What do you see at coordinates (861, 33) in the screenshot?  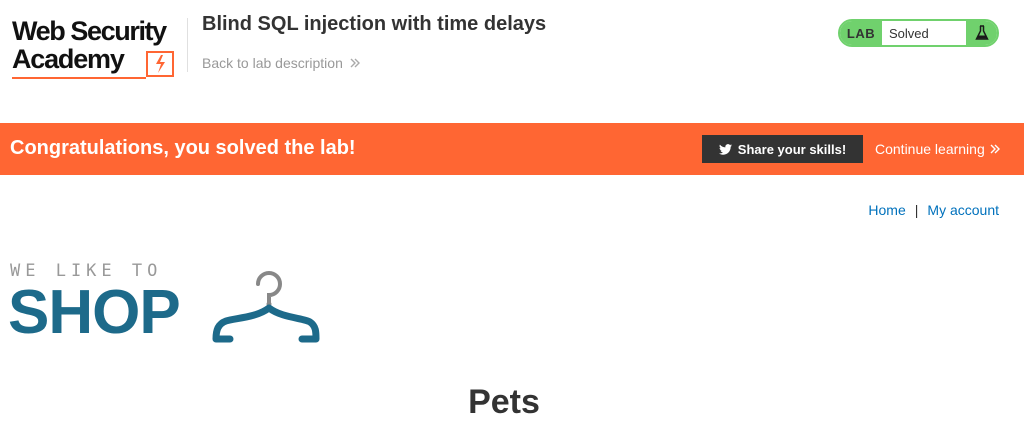 I see `lab-tag: LAB` at bounding box center [861, 33].